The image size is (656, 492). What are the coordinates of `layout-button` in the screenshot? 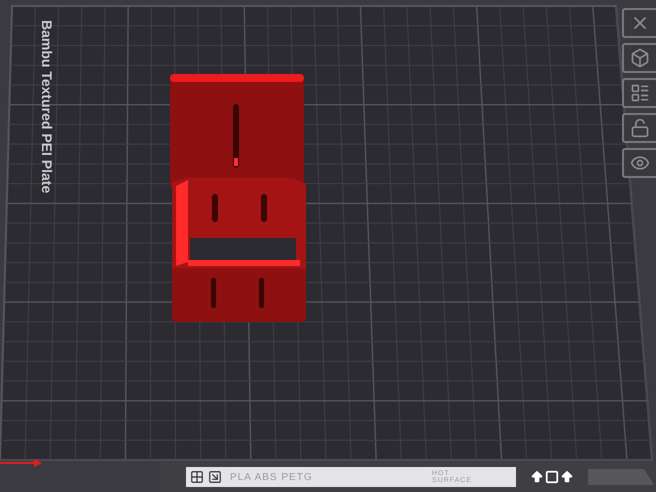 It's located at (639, 93).